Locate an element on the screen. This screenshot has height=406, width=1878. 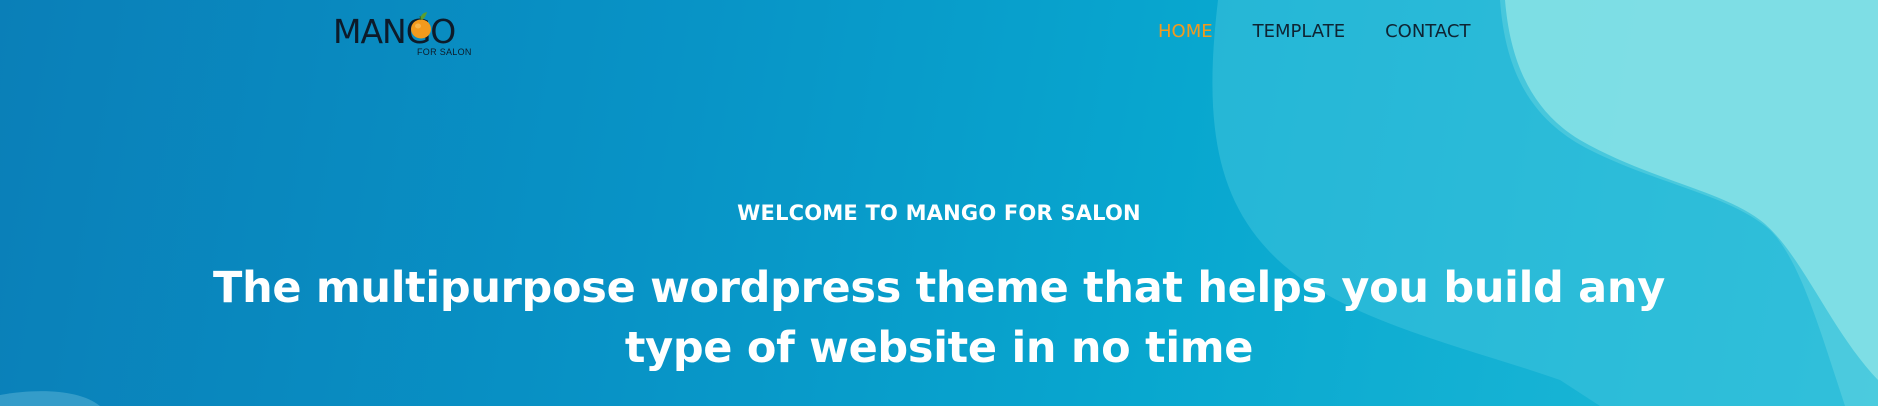
main-nav: HOME TEMPLATE CONTACT is located at coordinates (1314, 32).